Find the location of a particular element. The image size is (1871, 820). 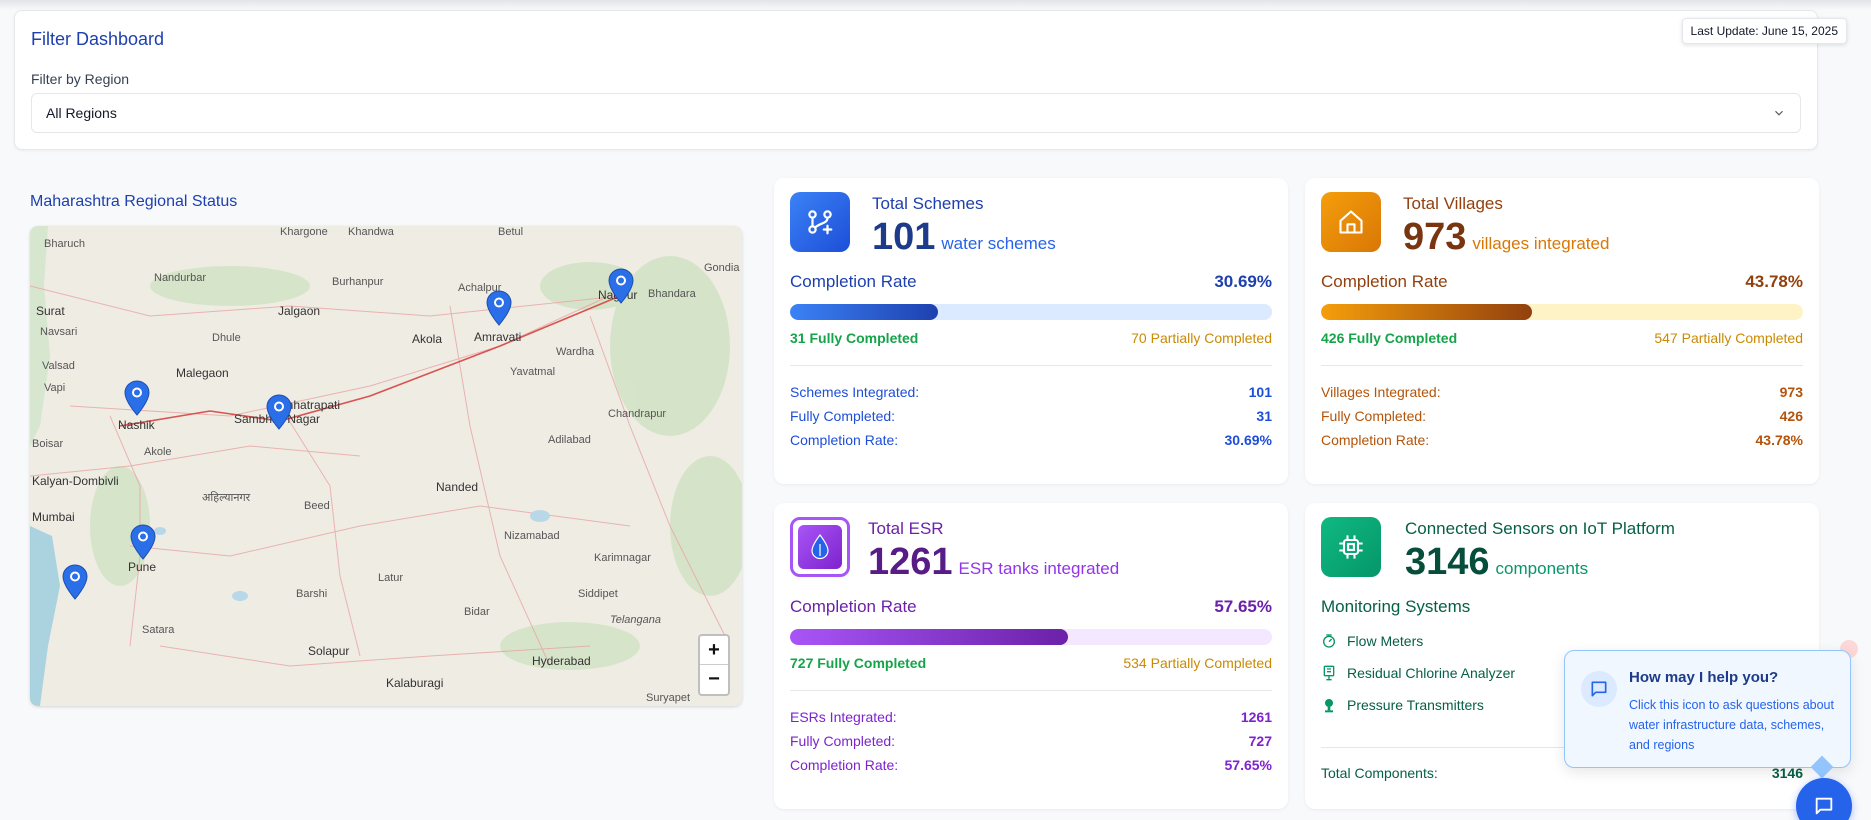

map-label: Surat is located at coordinates (50, 311).